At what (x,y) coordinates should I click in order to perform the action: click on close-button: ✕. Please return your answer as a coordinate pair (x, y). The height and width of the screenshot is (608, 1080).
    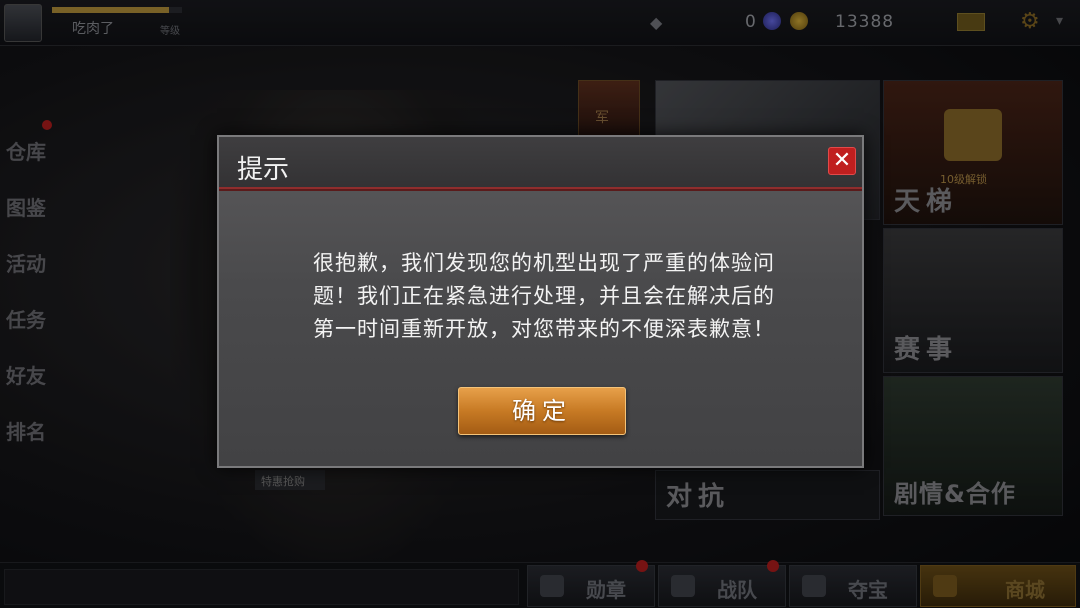
    Looking at the image, I should click on (842, 161).